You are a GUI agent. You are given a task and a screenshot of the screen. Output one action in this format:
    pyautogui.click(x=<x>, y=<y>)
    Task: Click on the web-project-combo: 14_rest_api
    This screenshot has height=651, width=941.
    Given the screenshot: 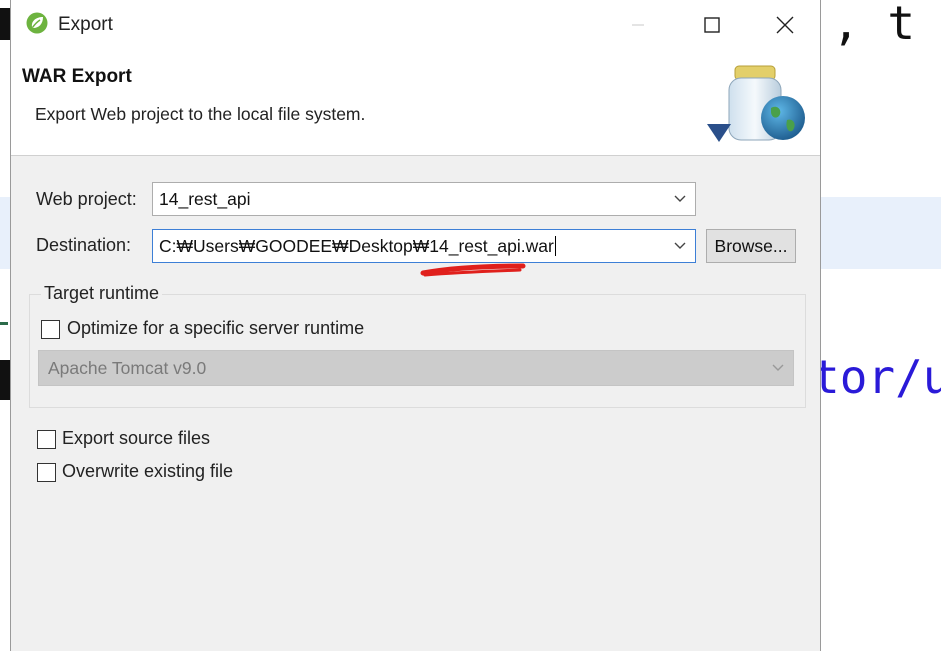 What is the action you would take?
    pyautogui.click(x=424, y=199)
    